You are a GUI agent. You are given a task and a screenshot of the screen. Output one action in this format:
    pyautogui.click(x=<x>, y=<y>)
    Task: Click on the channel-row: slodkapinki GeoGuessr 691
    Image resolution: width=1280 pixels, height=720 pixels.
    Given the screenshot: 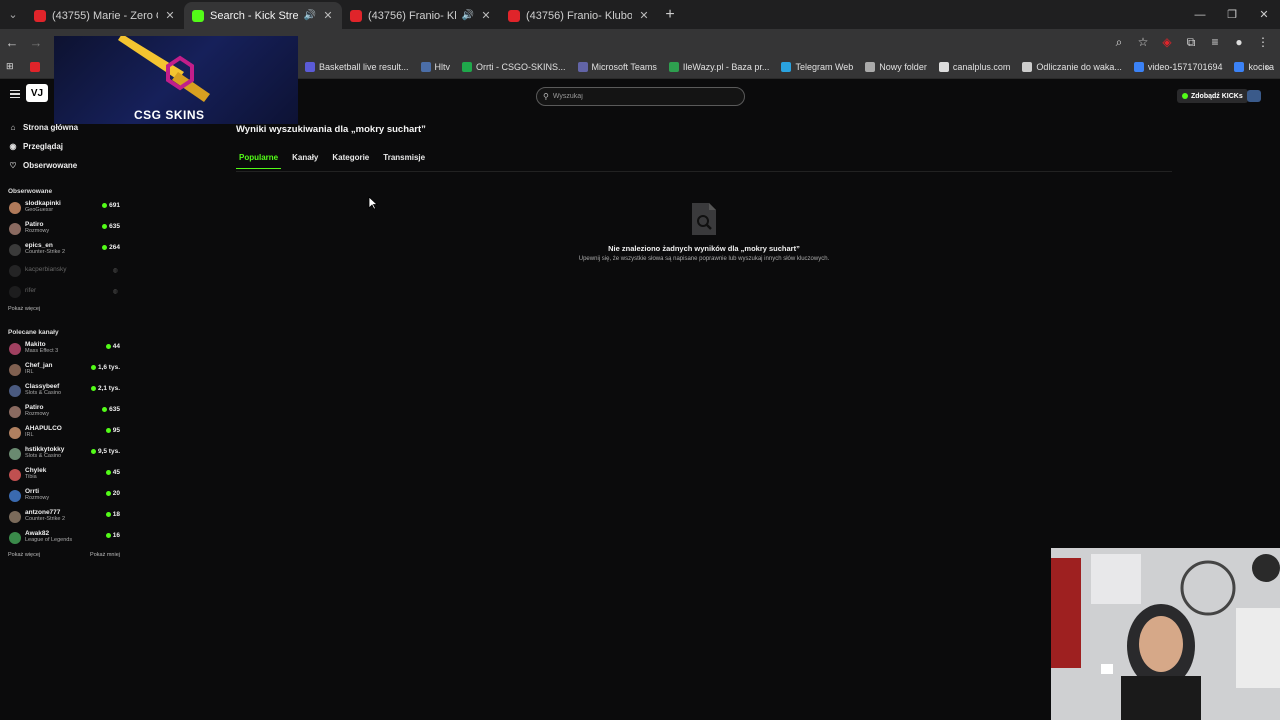 What is the action you would take?
    pyautogui.click(x=63, y=207)
    